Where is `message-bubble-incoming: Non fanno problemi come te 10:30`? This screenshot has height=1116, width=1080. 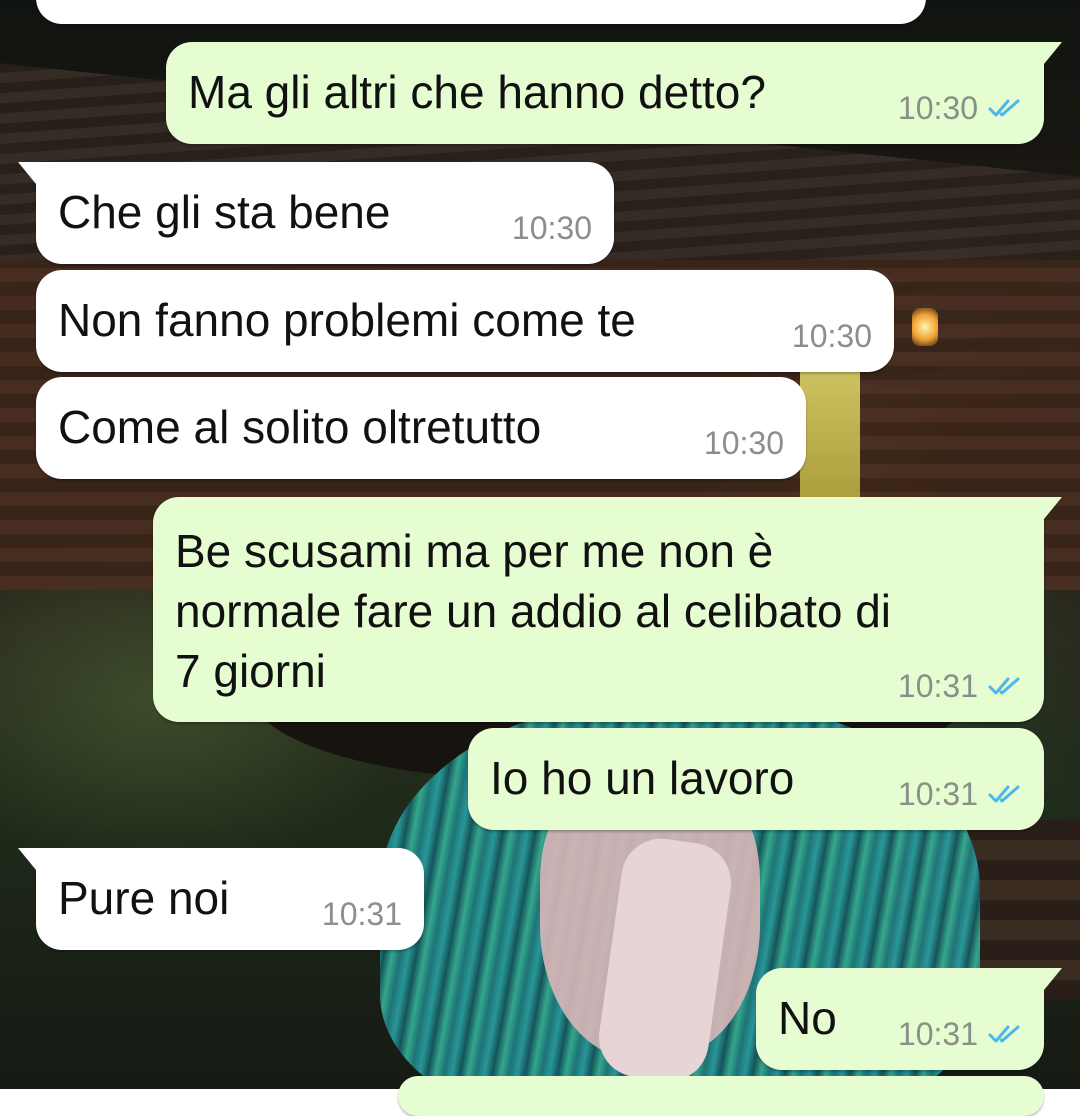 message-bubble-incoming: Non fanno problemi come te 10:30 is located at coordinates (465, 321).